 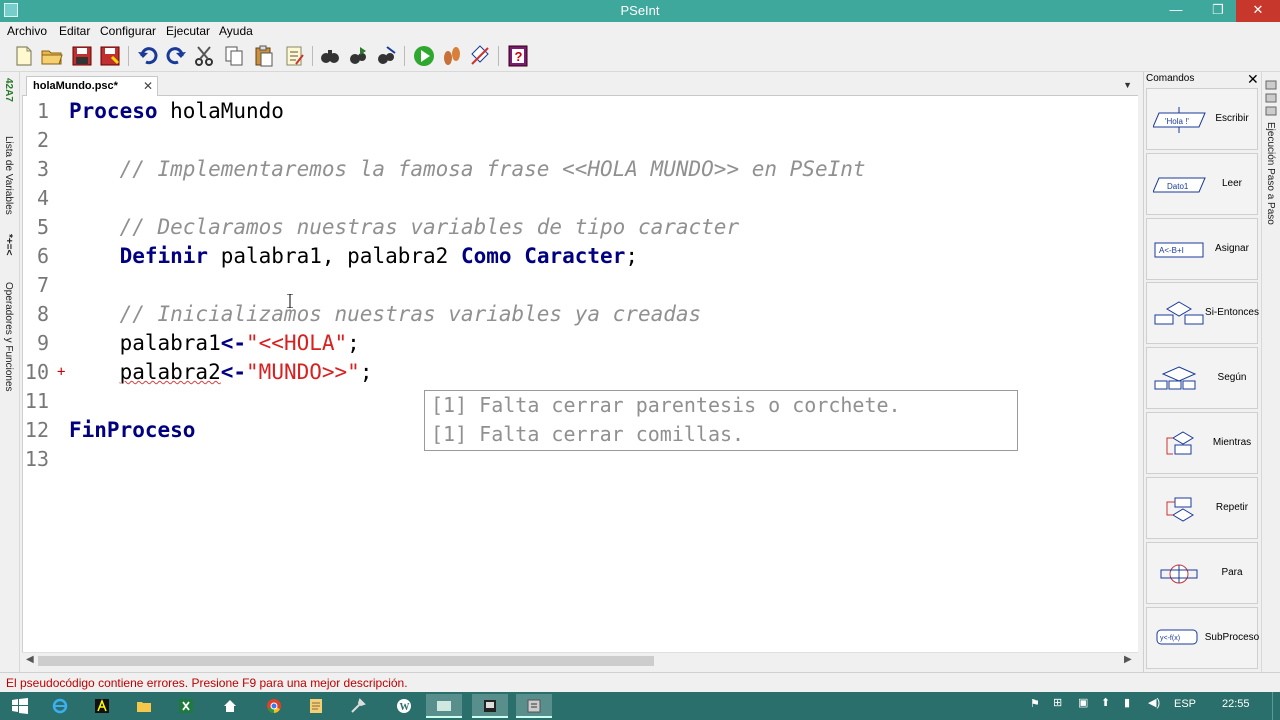 I want to click on code-line: 1 Proceso holaMundo, so click(x=581, y=111).